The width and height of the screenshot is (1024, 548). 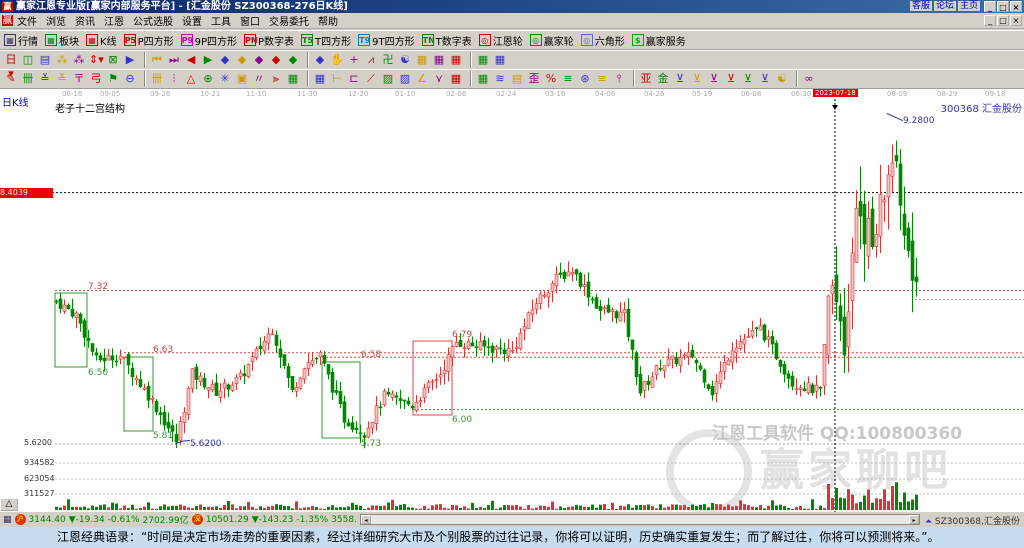 I want to click on tool-icon: ⏭, so click(x=174, y=60).